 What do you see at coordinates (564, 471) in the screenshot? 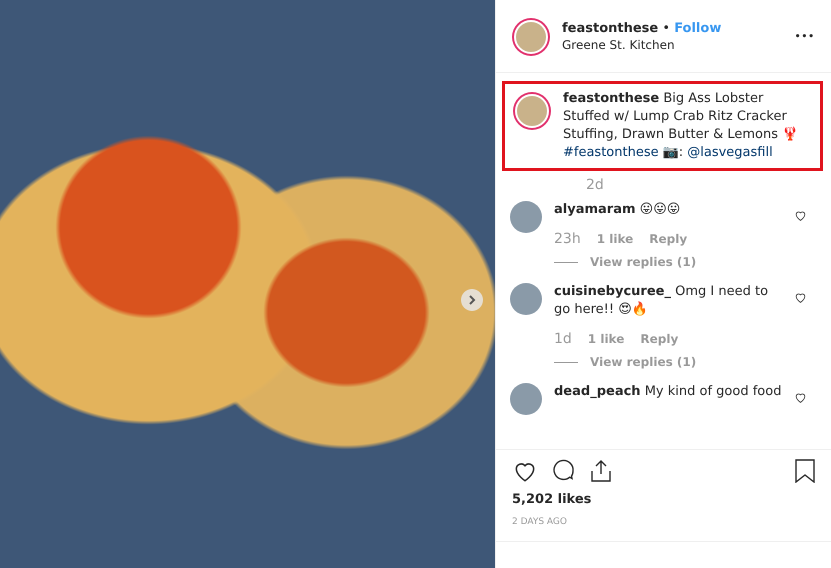
I see `comment-bubble-icon` at bounding box center [564, 471].